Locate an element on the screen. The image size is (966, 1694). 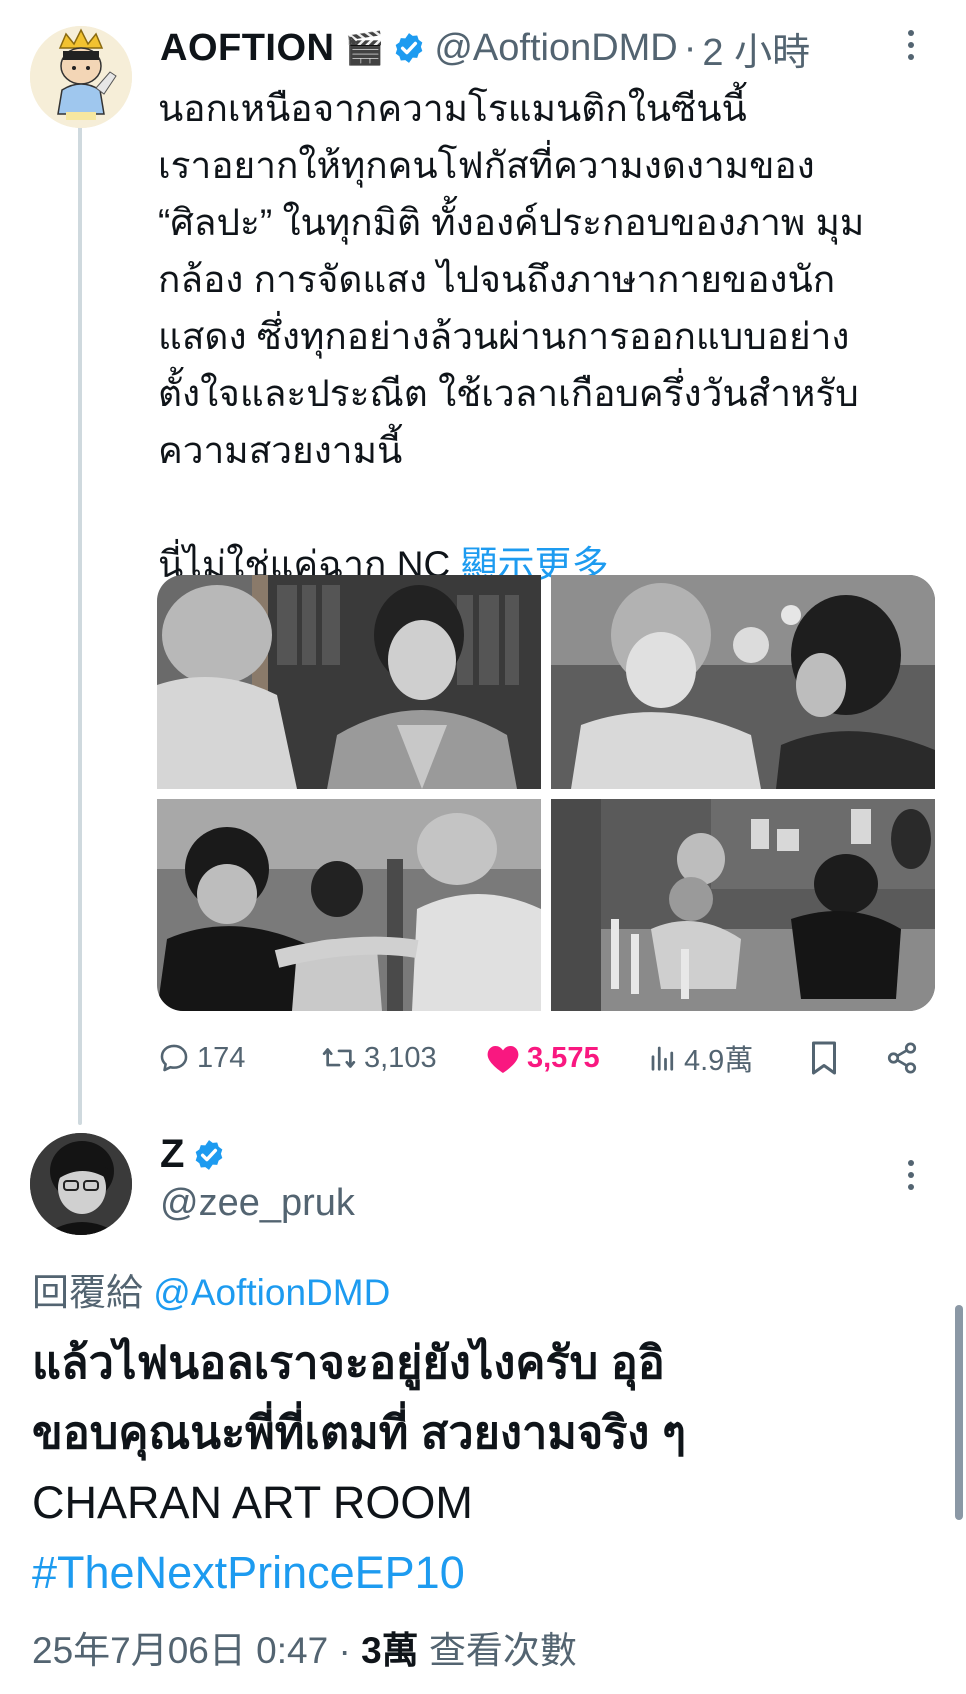
hashtag-link: #TheNextPrinceEP10 is located at coordinates (482, 1573).